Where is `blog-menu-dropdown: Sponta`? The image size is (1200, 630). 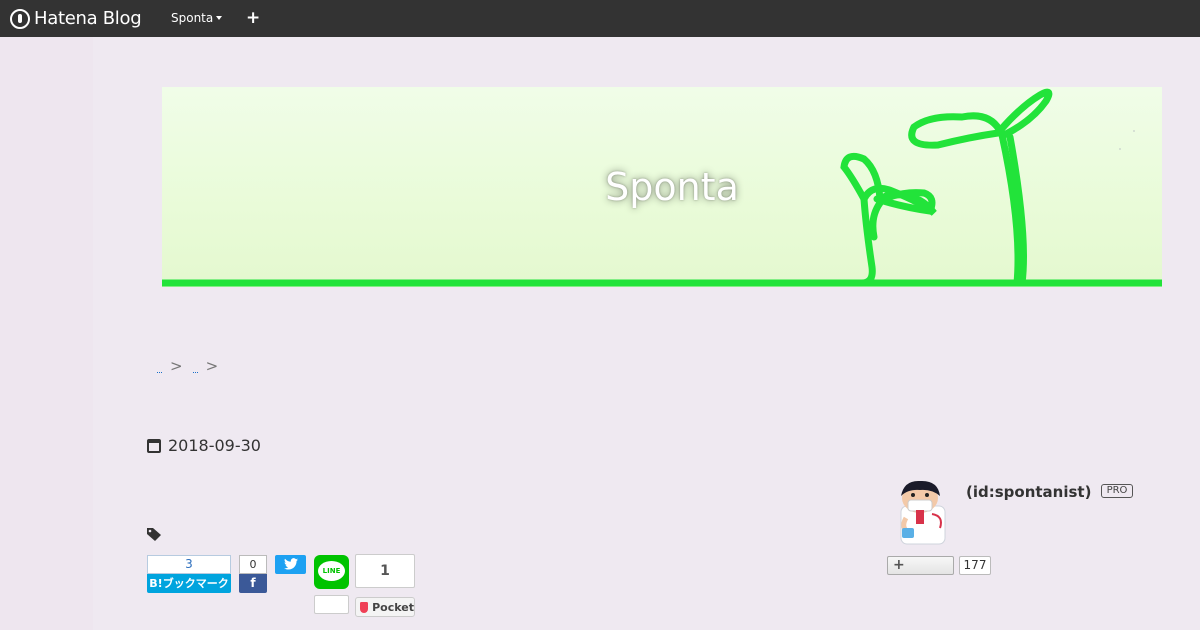 blog-menu-dropdown: Sponta is located at coordinates (197, 18).